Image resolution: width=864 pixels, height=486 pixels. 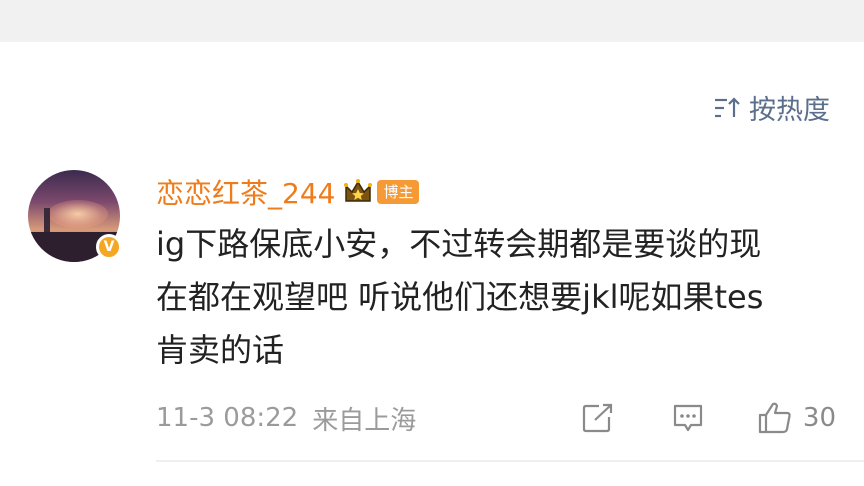 What do you see at coordinates (109, 247) in the screenshot?
I see `verified-badge-icon: V` at bounding box center [109, 247].